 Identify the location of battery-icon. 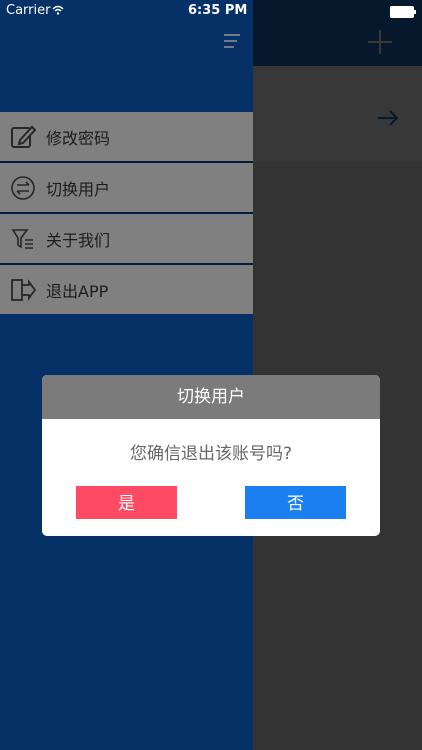
(403, 12).